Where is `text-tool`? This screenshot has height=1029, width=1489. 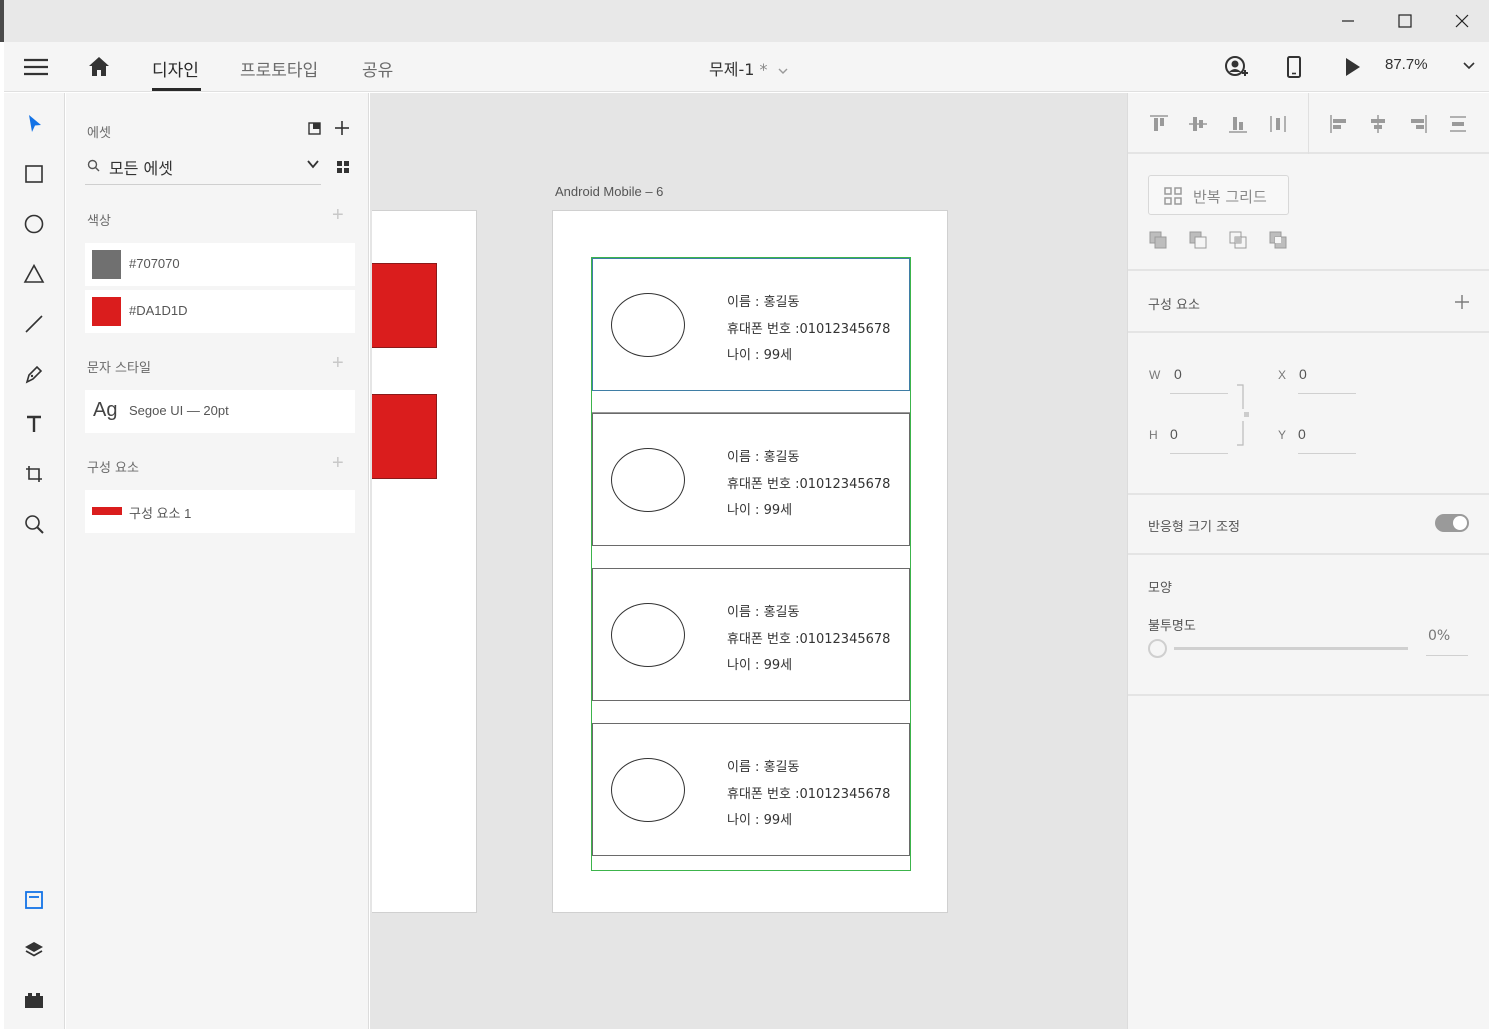 text-tool is located at coordinates (34, 424).